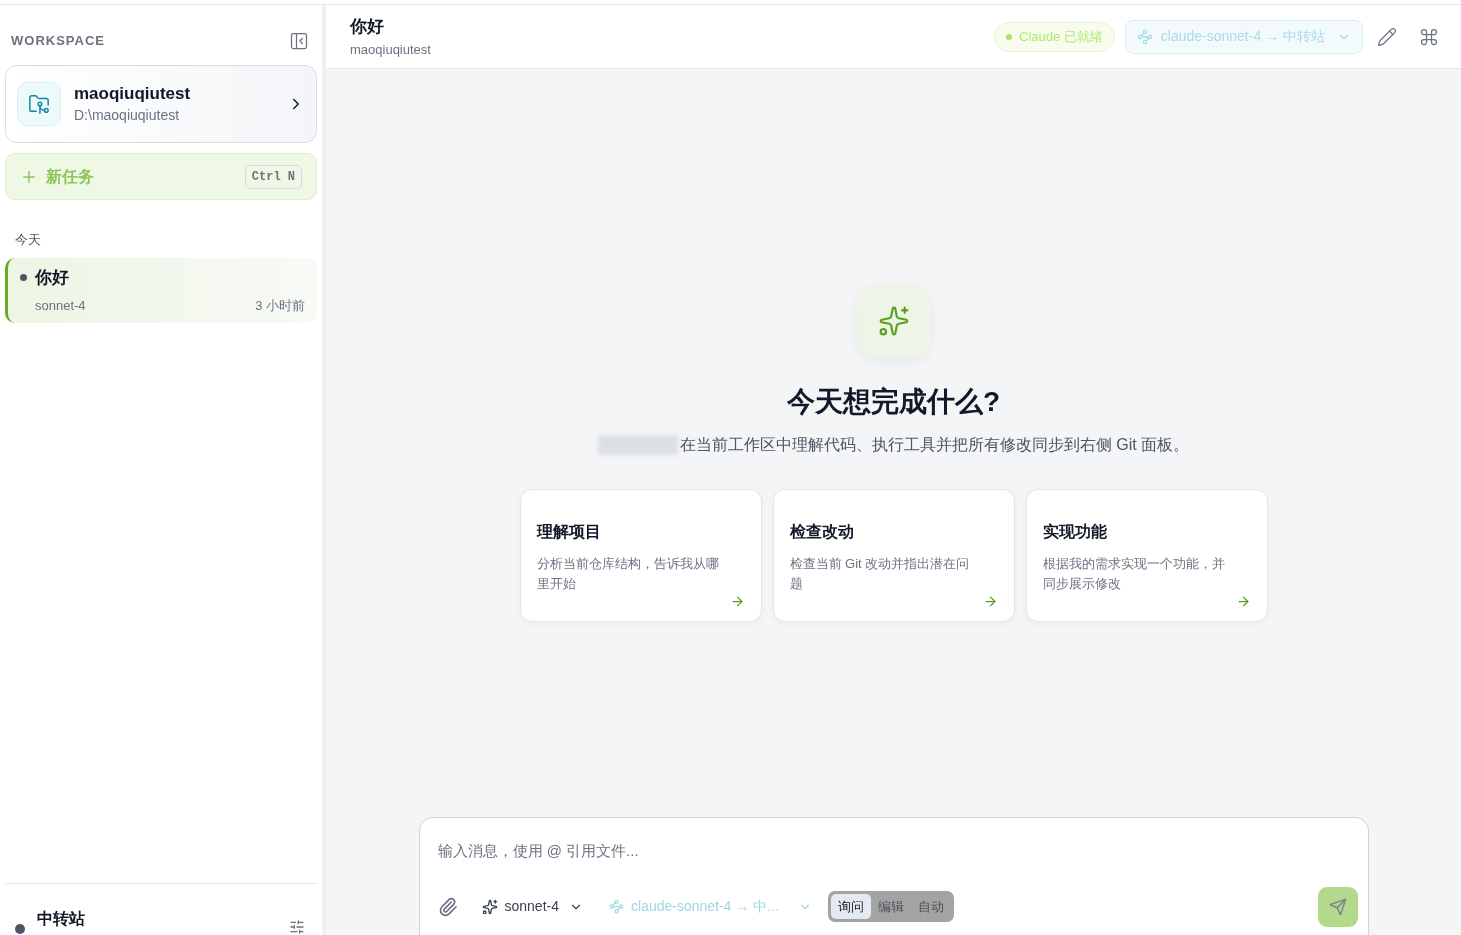 This screenshot has width=1461, height=935. I want to click on card-title: 检查改动, so click(822, 532).